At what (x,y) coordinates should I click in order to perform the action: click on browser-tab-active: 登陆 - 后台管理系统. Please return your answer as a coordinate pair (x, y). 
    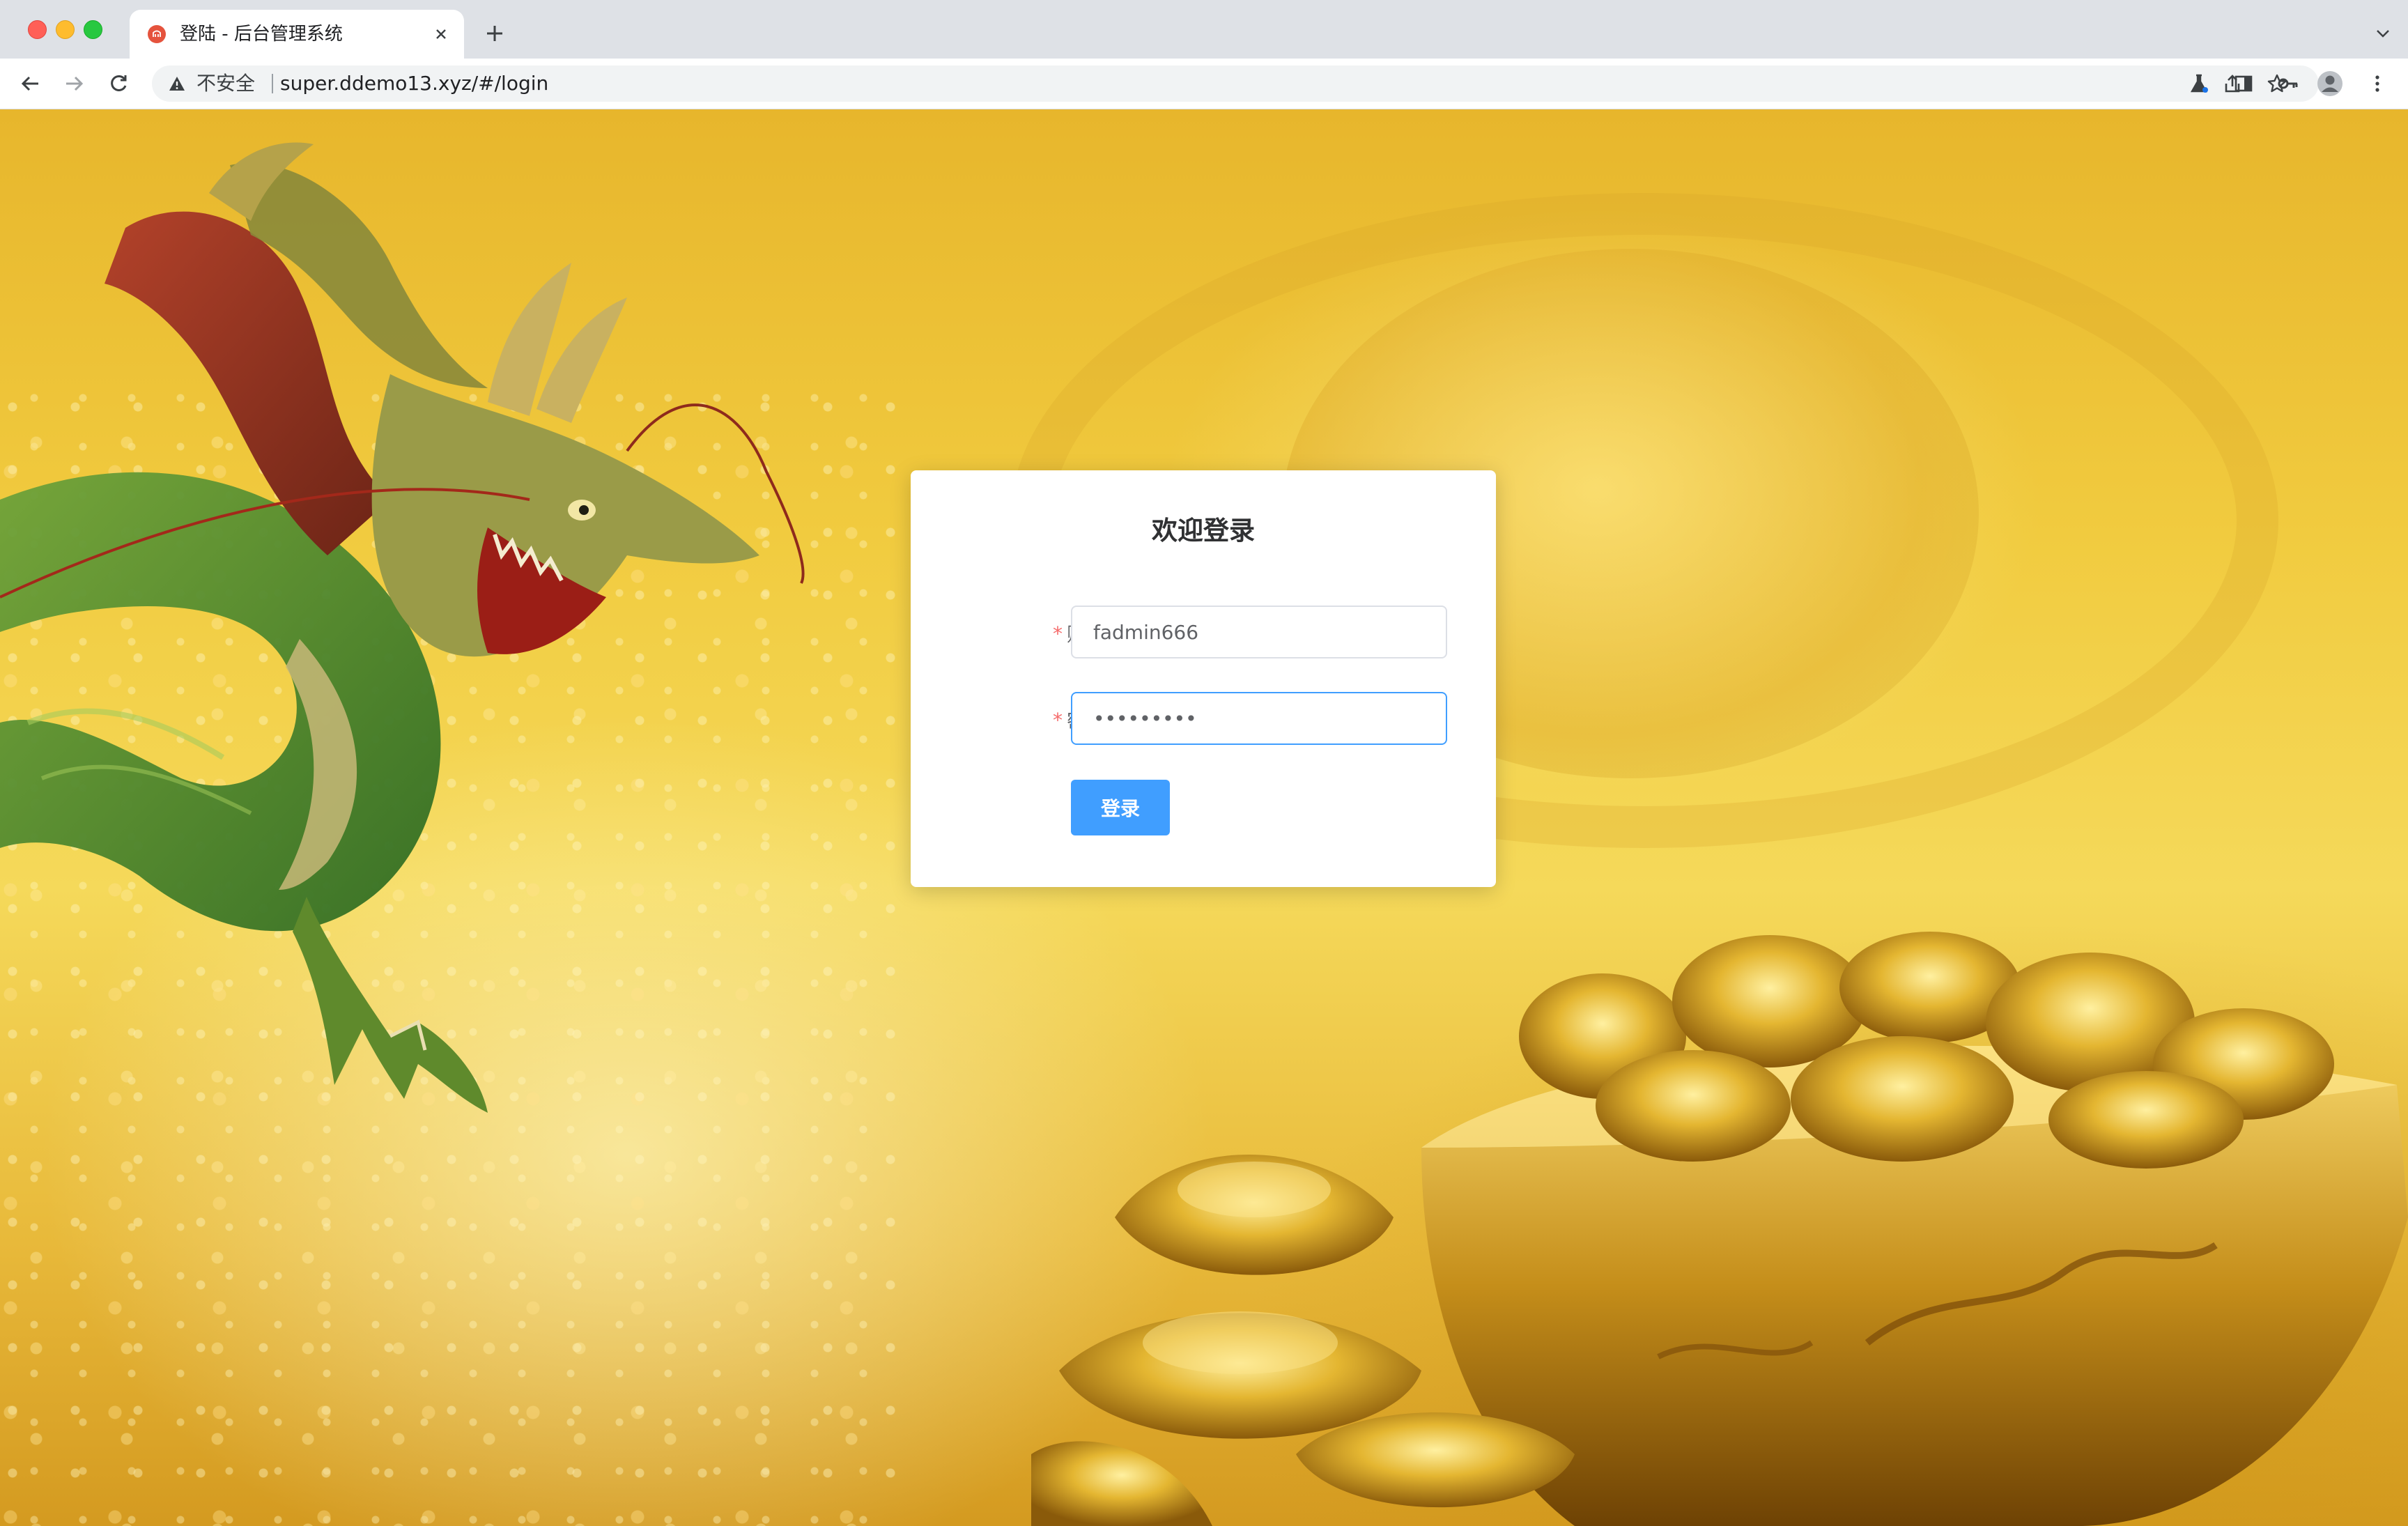
    Looking at the image, I should click on (297, 34).